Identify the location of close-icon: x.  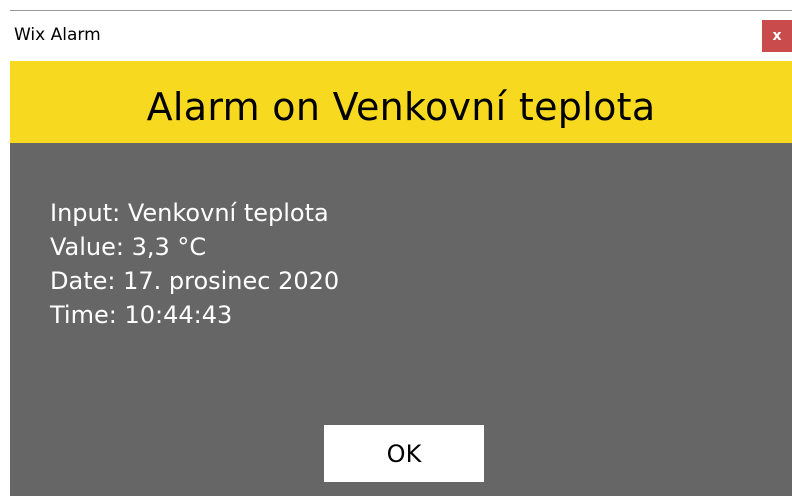
(777, 36).